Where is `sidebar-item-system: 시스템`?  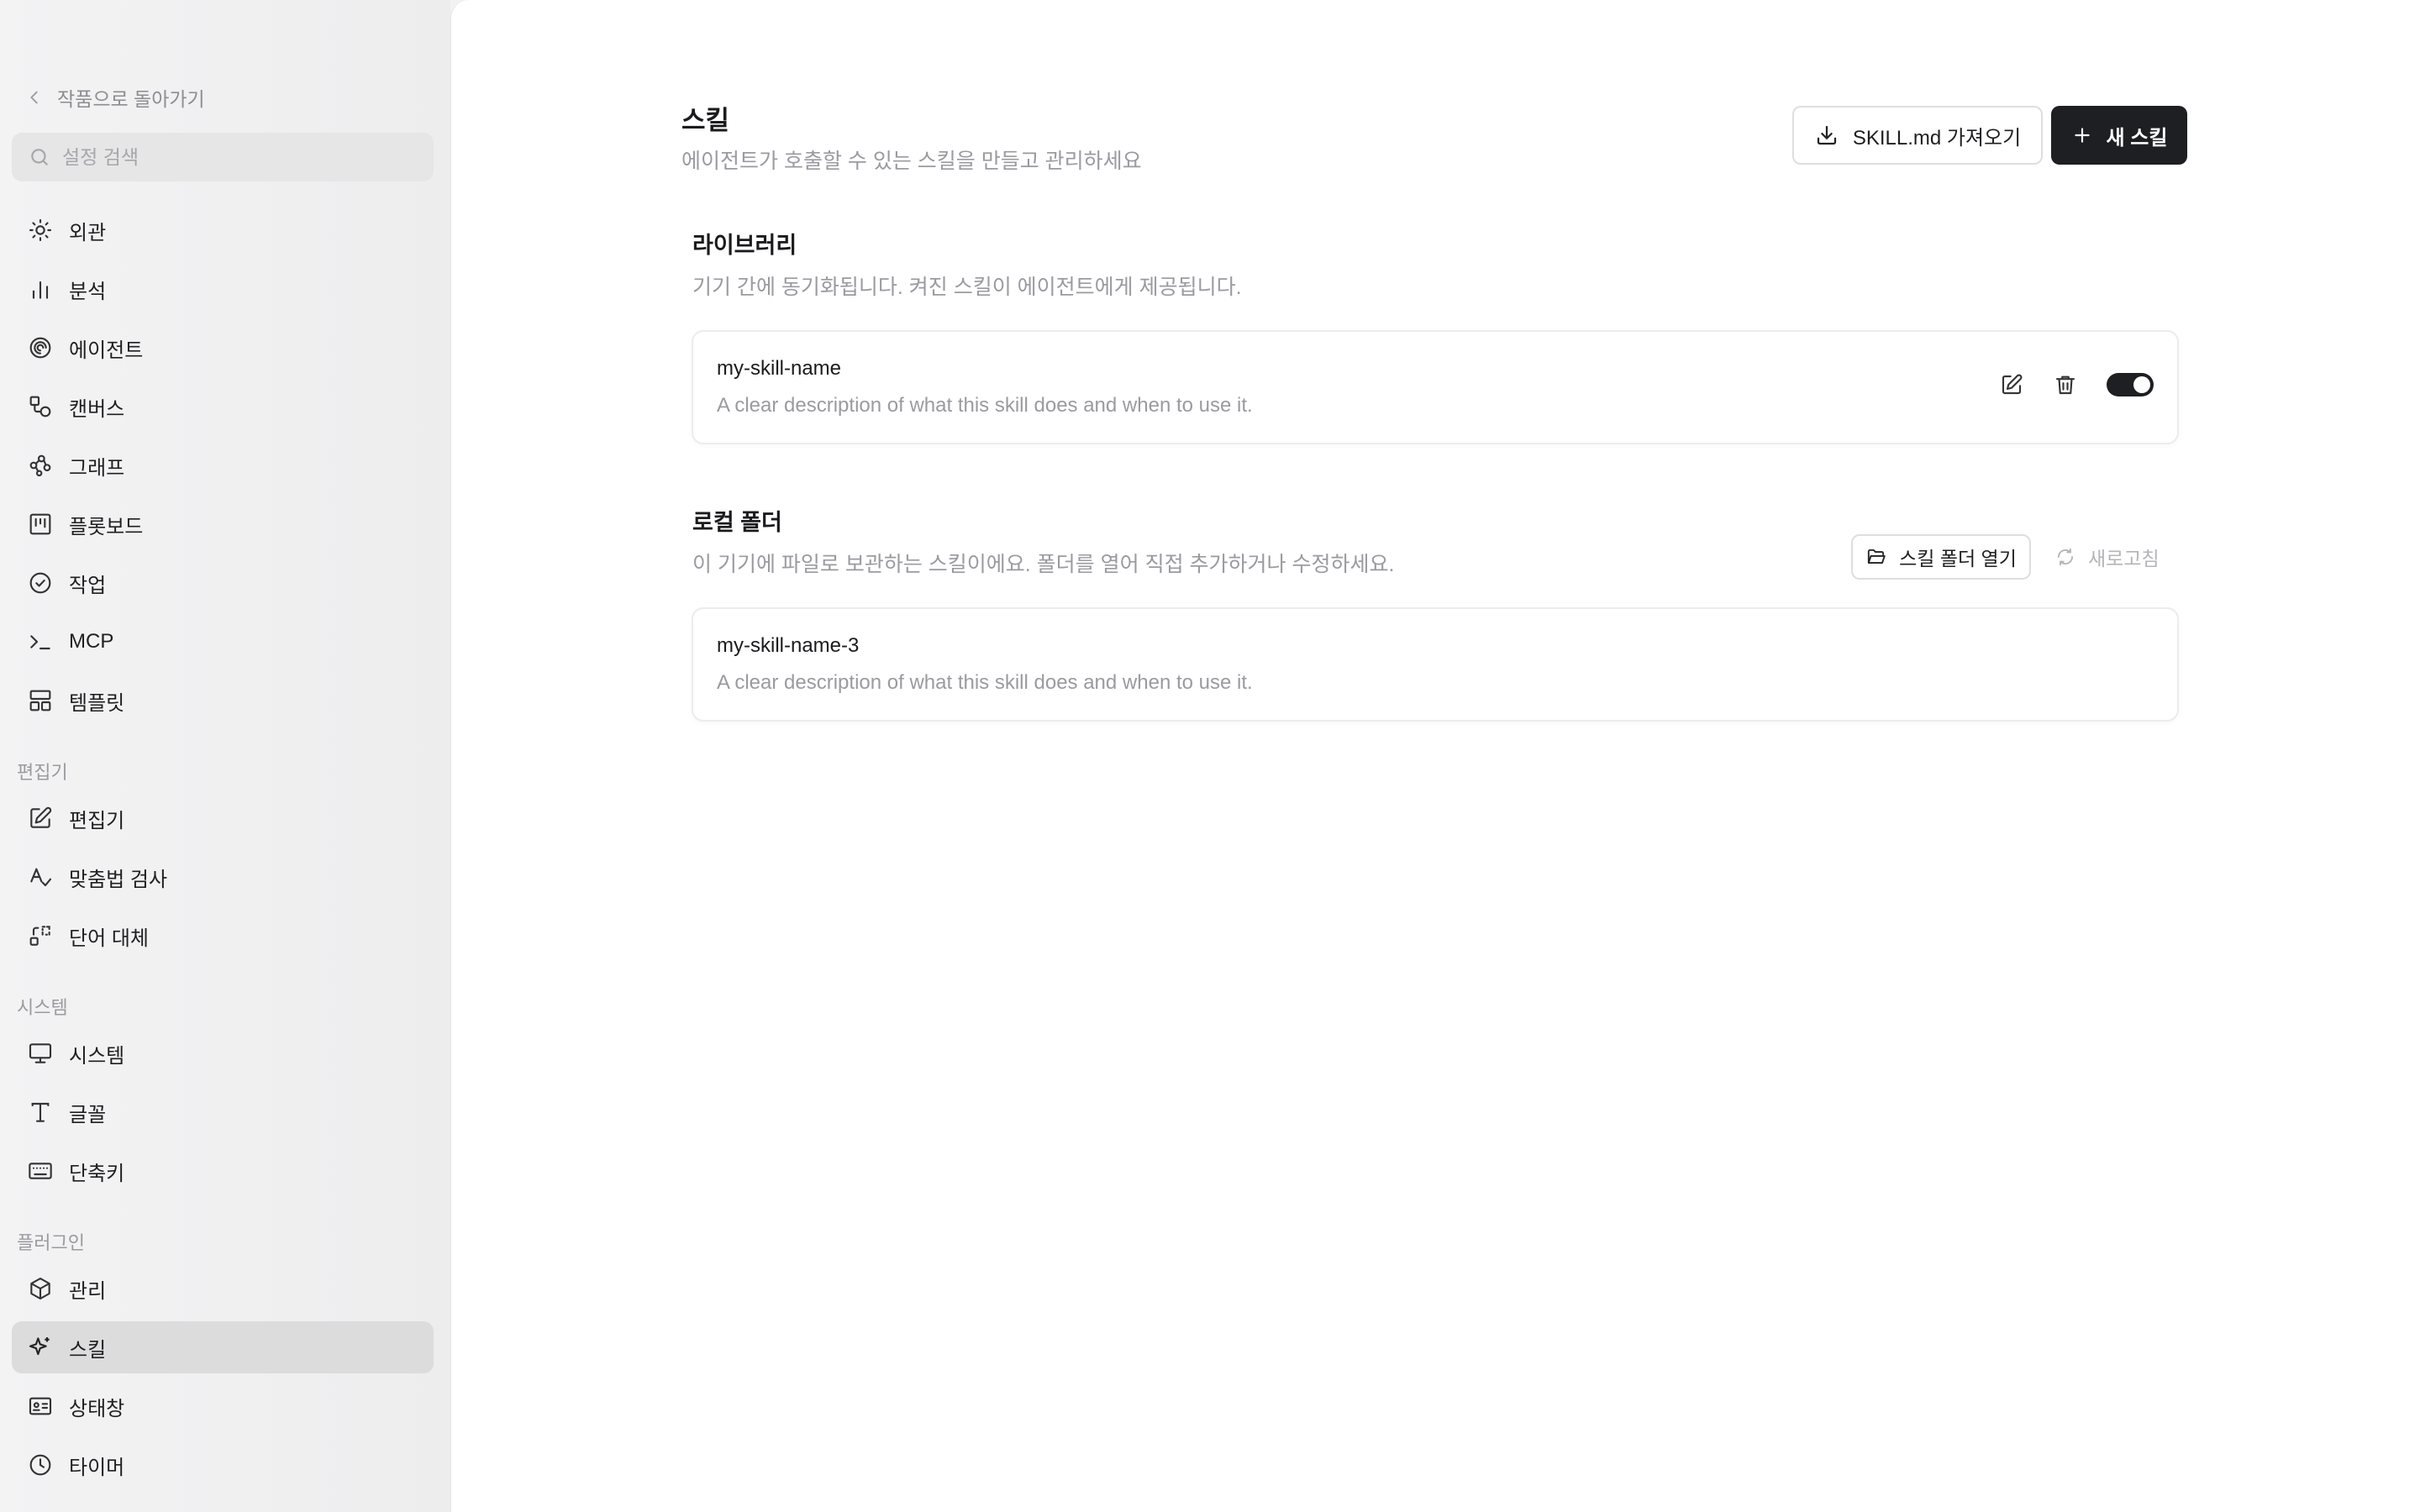 sidebar-item-system: 시스템 is located at coordinates (223, 1053).